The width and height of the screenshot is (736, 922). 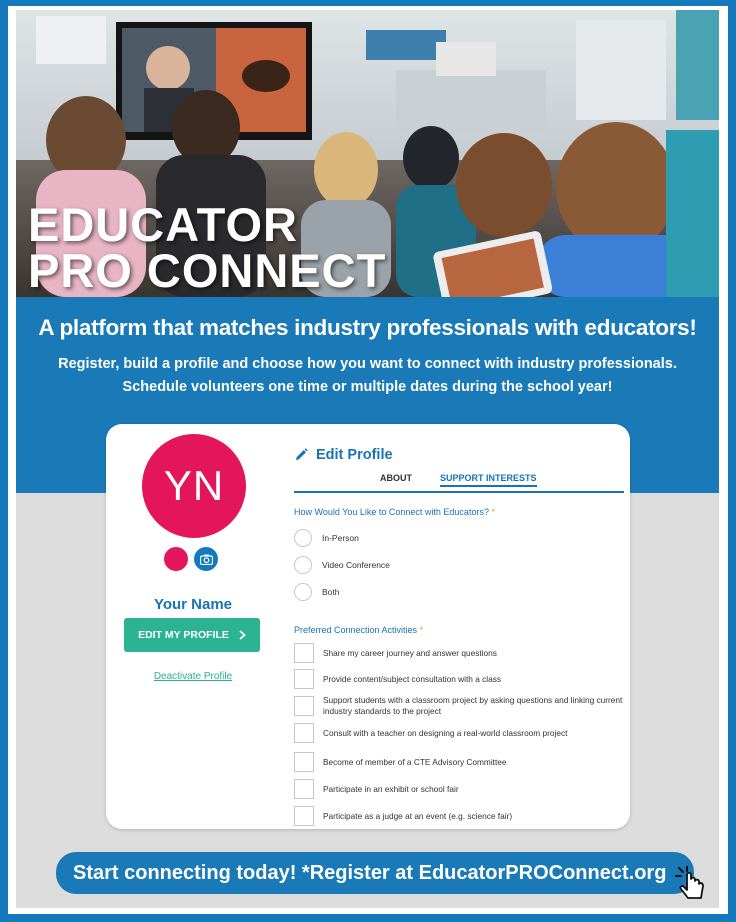 I want to click on option-both: Both, so click(x=317, y=592).